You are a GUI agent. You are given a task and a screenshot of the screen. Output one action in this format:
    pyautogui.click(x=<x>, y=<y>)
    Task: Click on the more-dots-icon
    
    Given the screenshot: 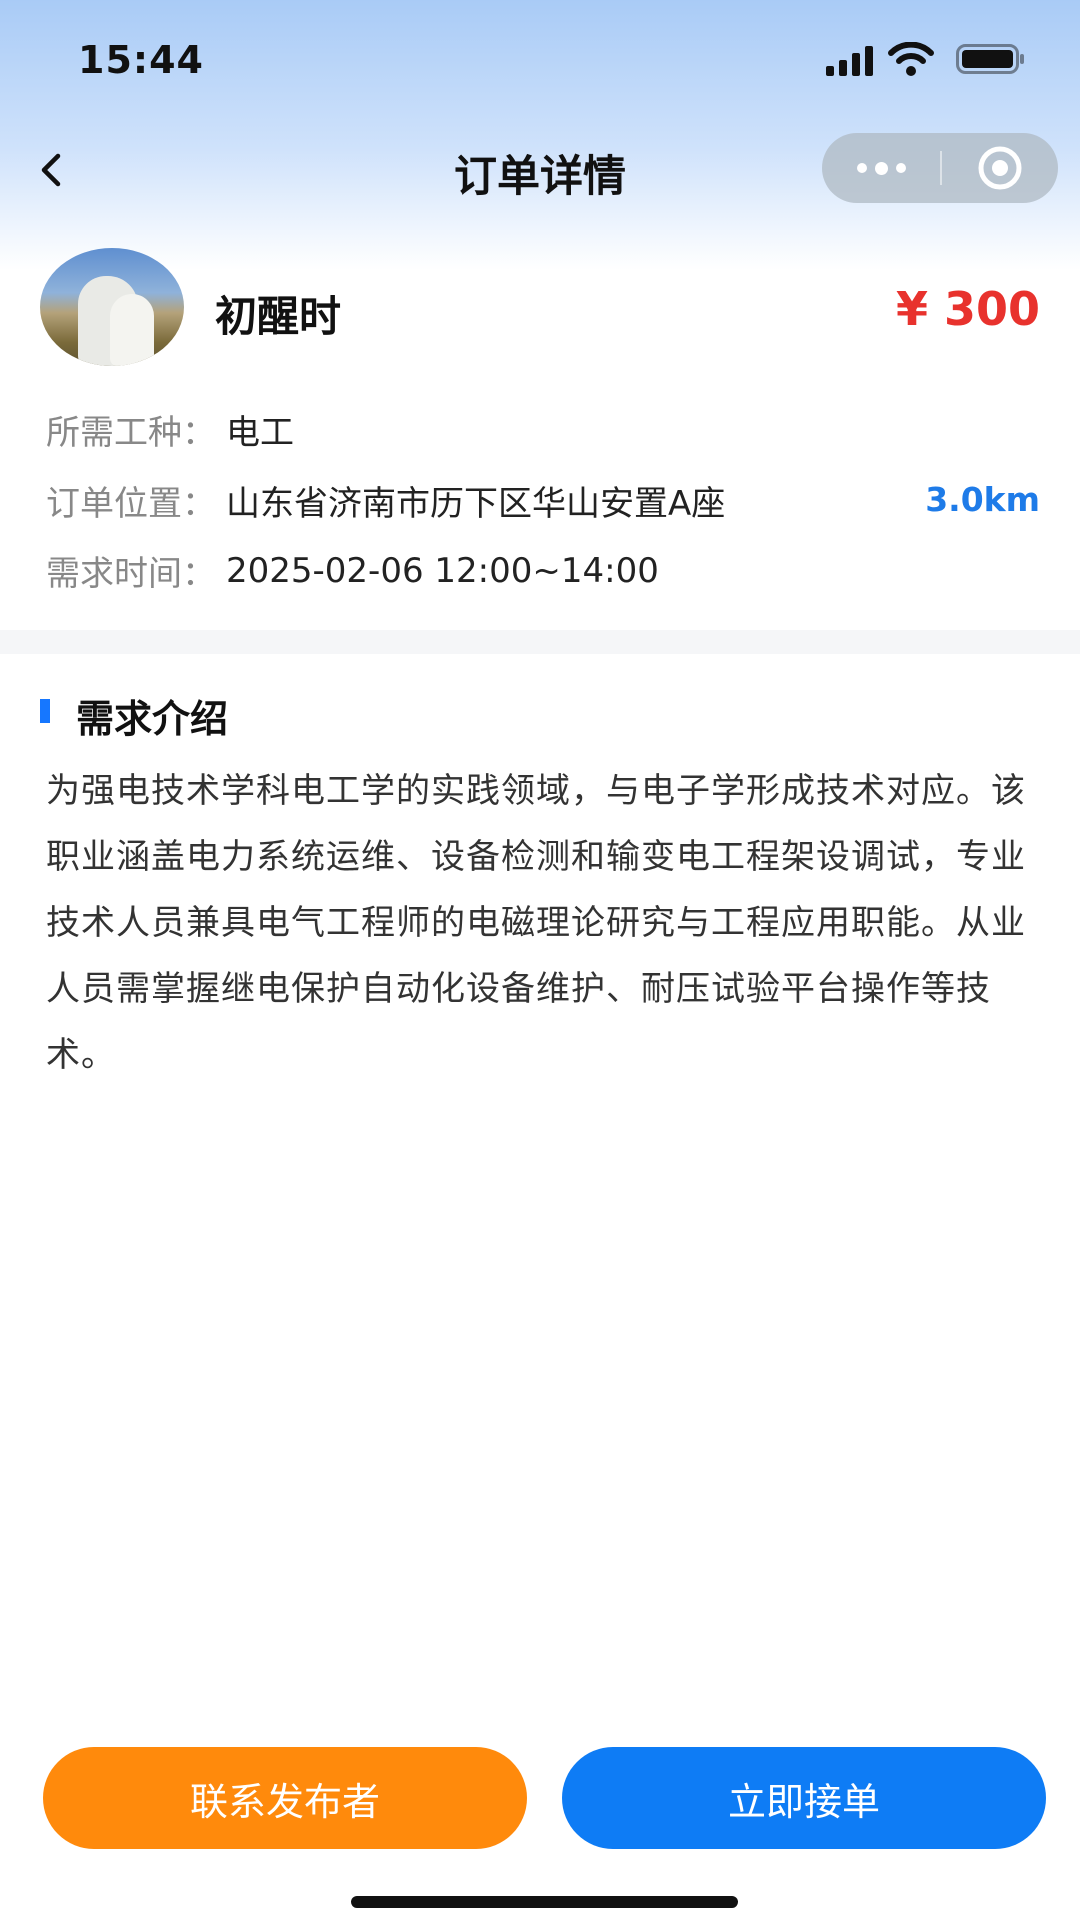 What is the action you would take?
    pyautogui.click(x=881, y=168)
    